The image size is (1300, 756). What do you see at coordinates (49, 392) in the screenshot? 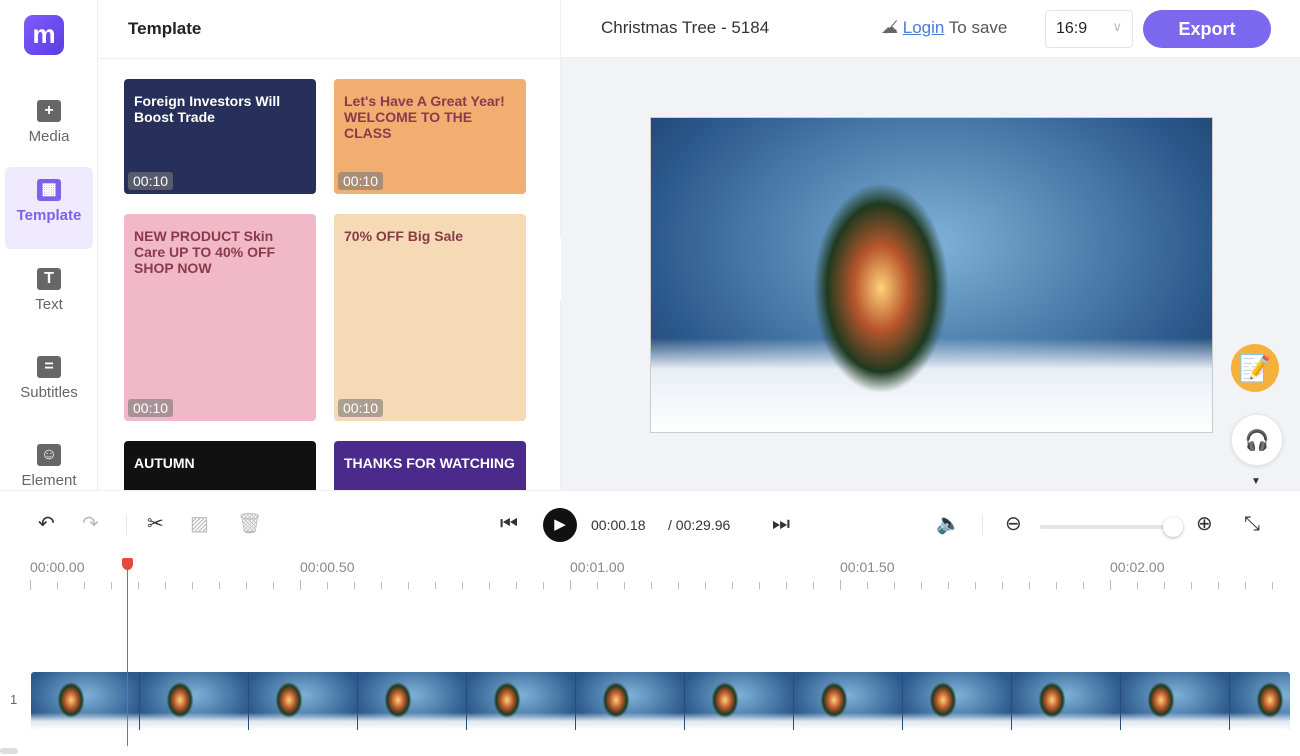
I see `sidebar-item-label: Subtitles` at bounding box center [49, 392].